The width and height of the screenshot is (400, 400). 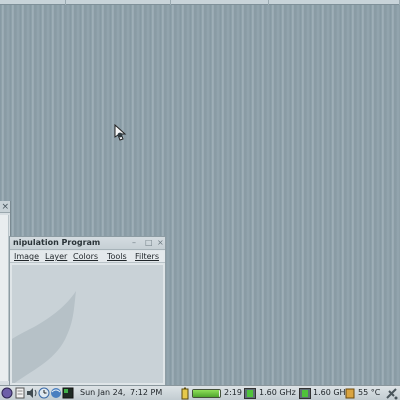 I want to click on top-panel-strip, so click(x=200, y=2).